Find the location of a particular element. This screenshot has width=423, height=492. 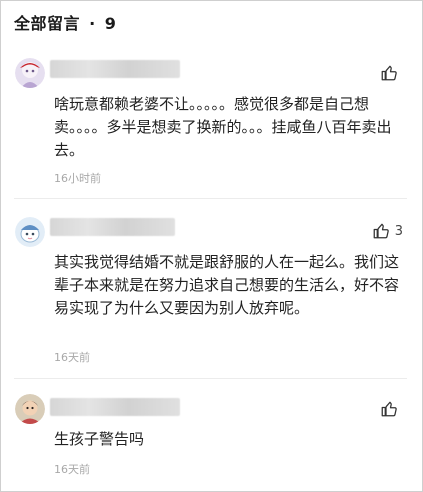

comments-title: 全部留言 is located at coordinates (47, 23).